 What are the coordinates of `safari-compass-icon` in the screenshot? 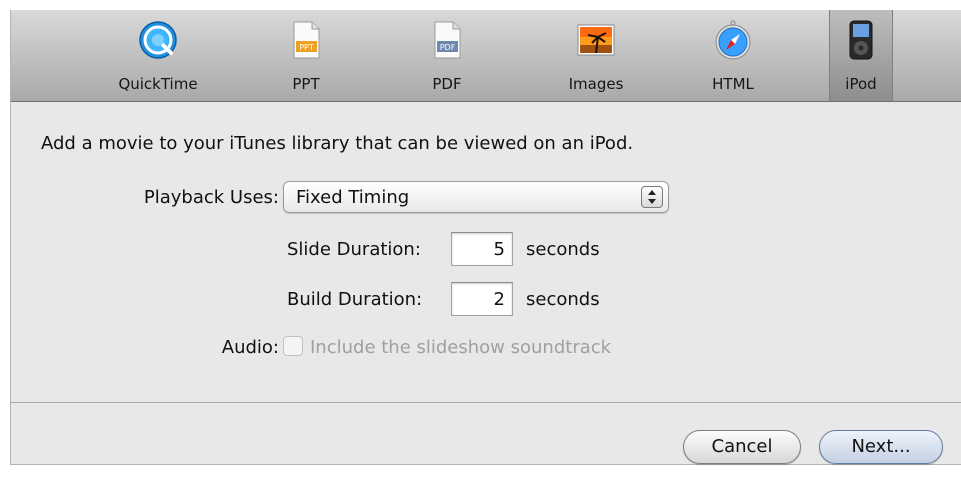 It's located at (733, 40).